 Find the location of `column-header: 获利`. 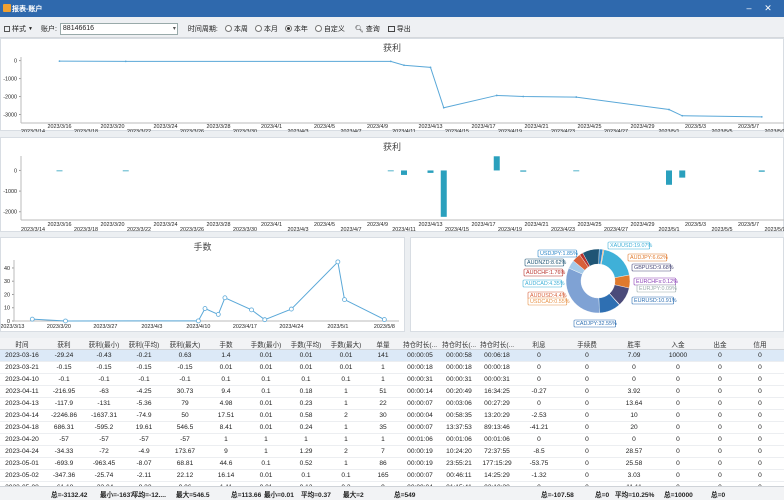

column-header: 获利 is located at coordinates (64, 344).